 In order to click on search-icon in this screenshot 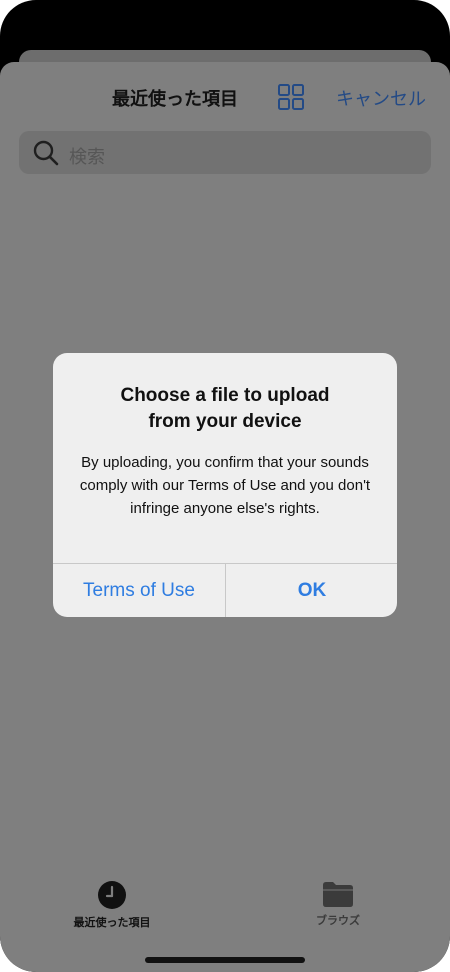, I will do `click(46, 153)`.